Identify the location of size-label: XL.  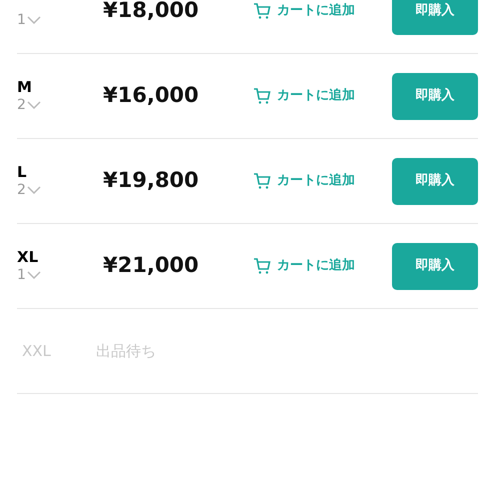
(28, 257).